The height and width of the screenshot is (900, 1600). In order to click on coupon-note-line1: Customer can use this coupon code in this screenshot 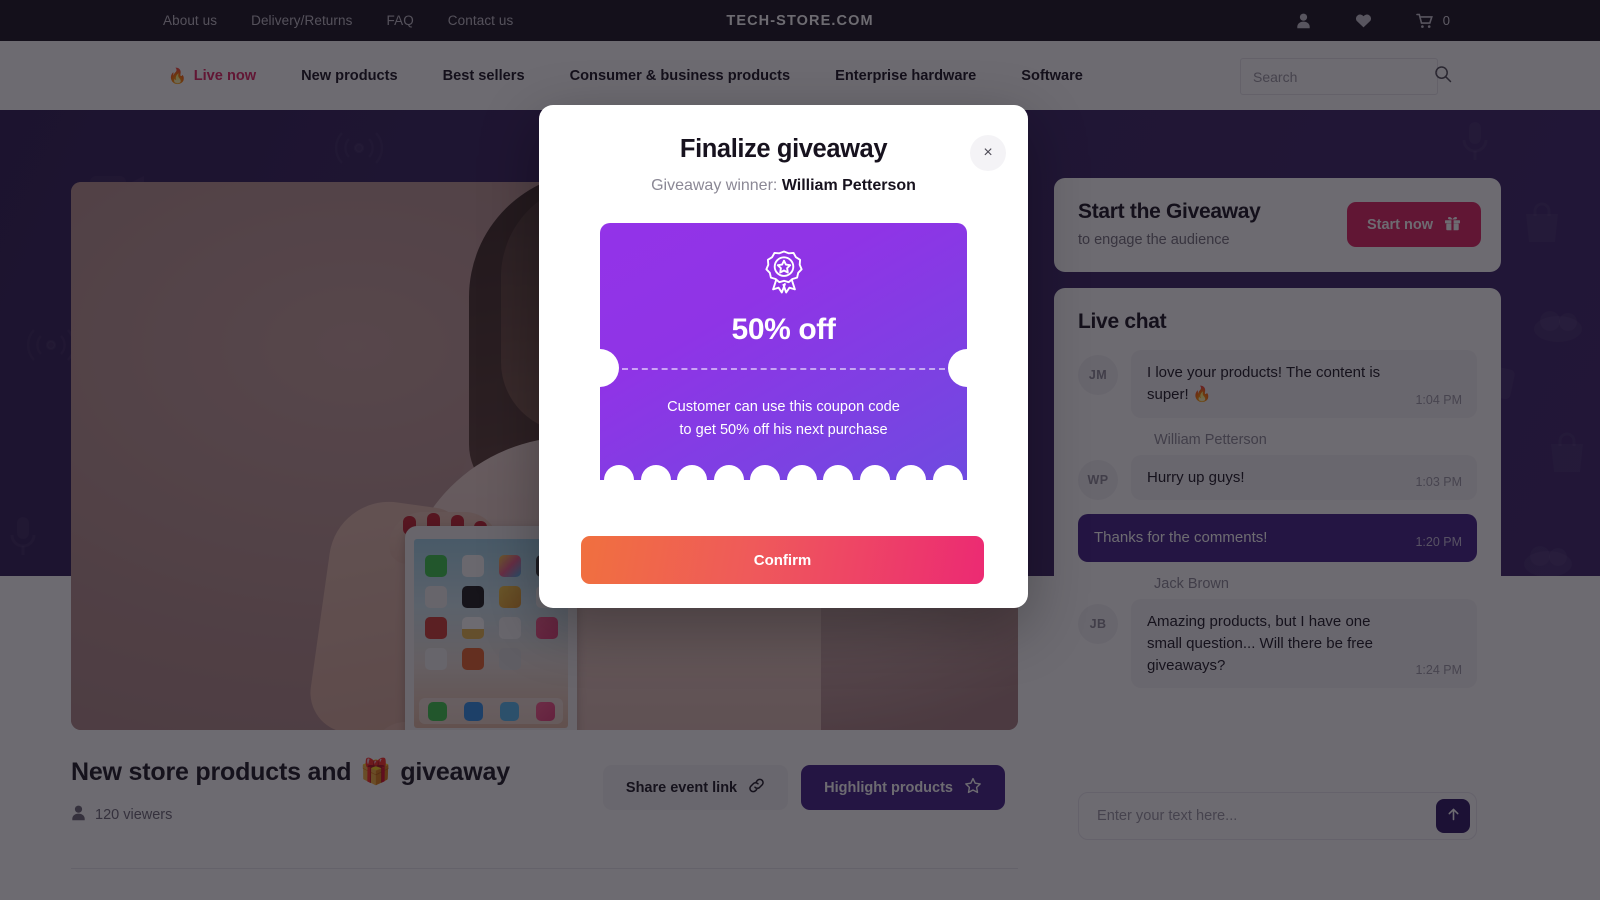, I will do `click(783, 407)`.